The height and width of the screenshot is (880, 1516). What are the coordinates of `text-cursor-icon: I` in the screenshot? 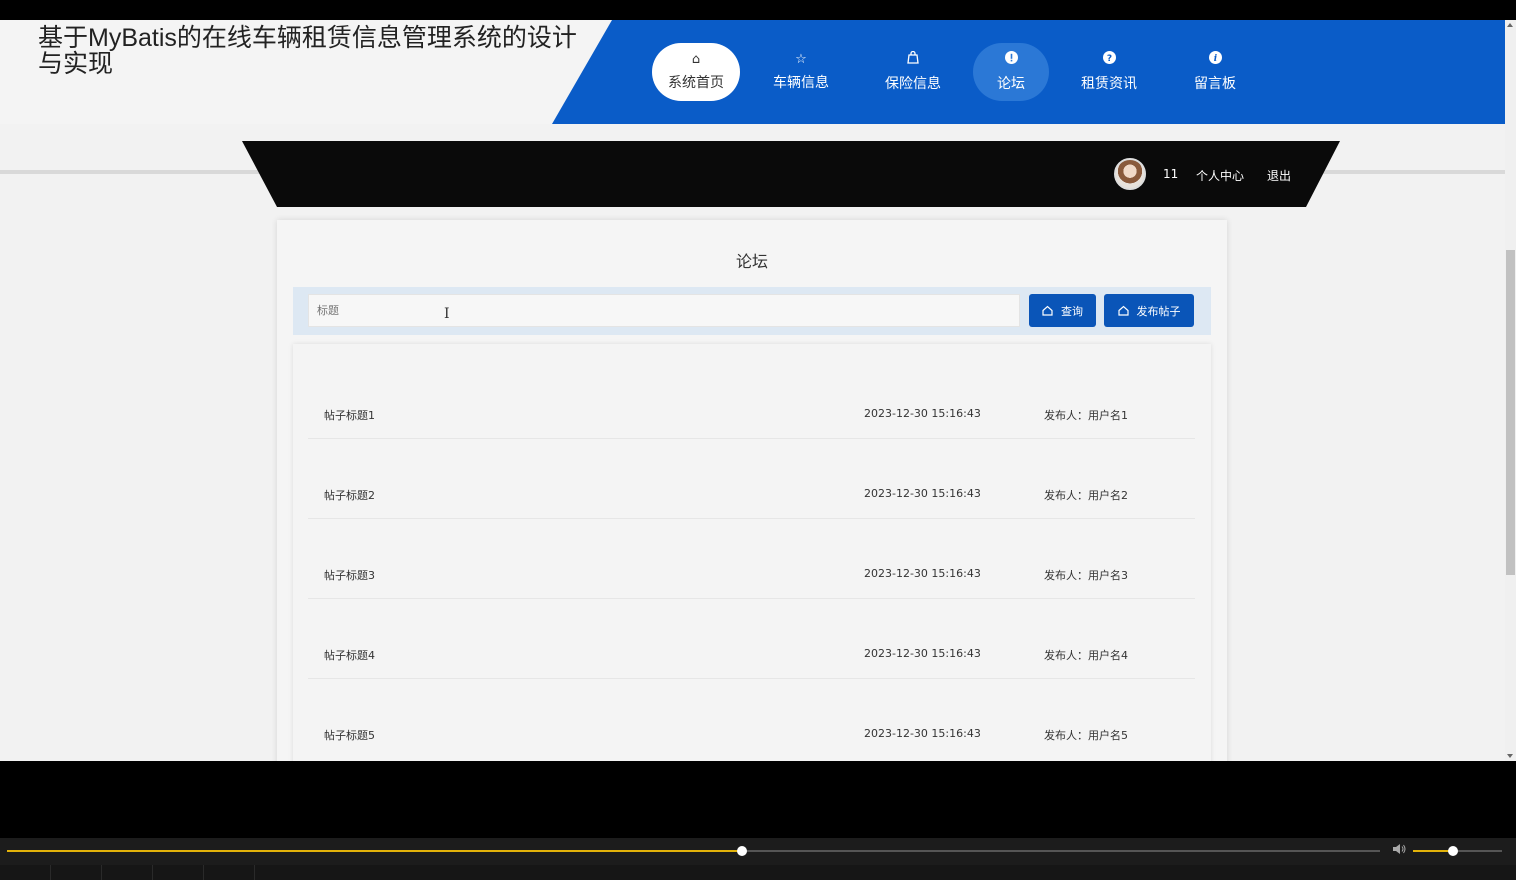 It's located at (447, 314).